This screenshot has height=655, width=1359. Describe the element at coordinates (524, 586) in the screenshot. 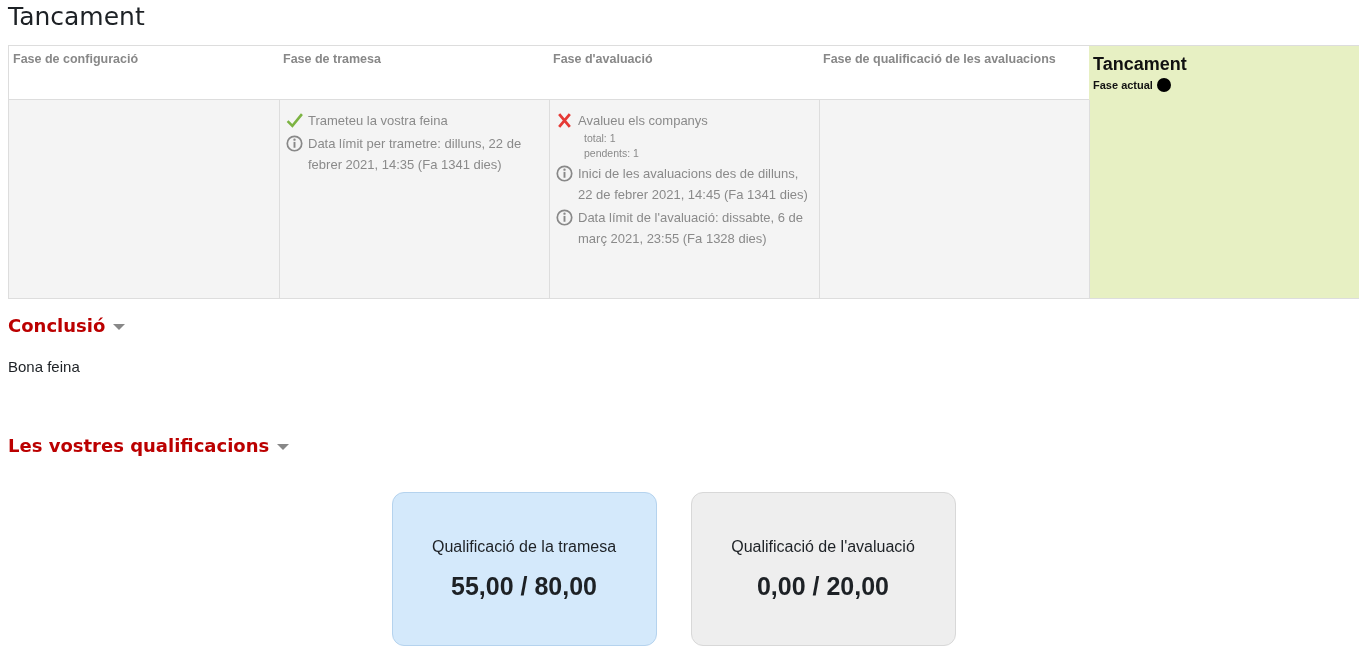

I see `grade-value: 55,00 / 80,00` at that location.